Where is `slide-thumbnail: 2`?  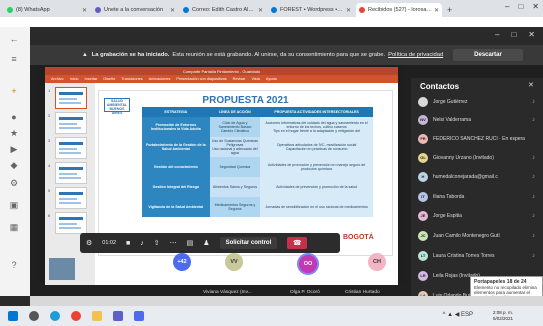
slide-thumbnail: 2 is located at coordinates (67, 123).